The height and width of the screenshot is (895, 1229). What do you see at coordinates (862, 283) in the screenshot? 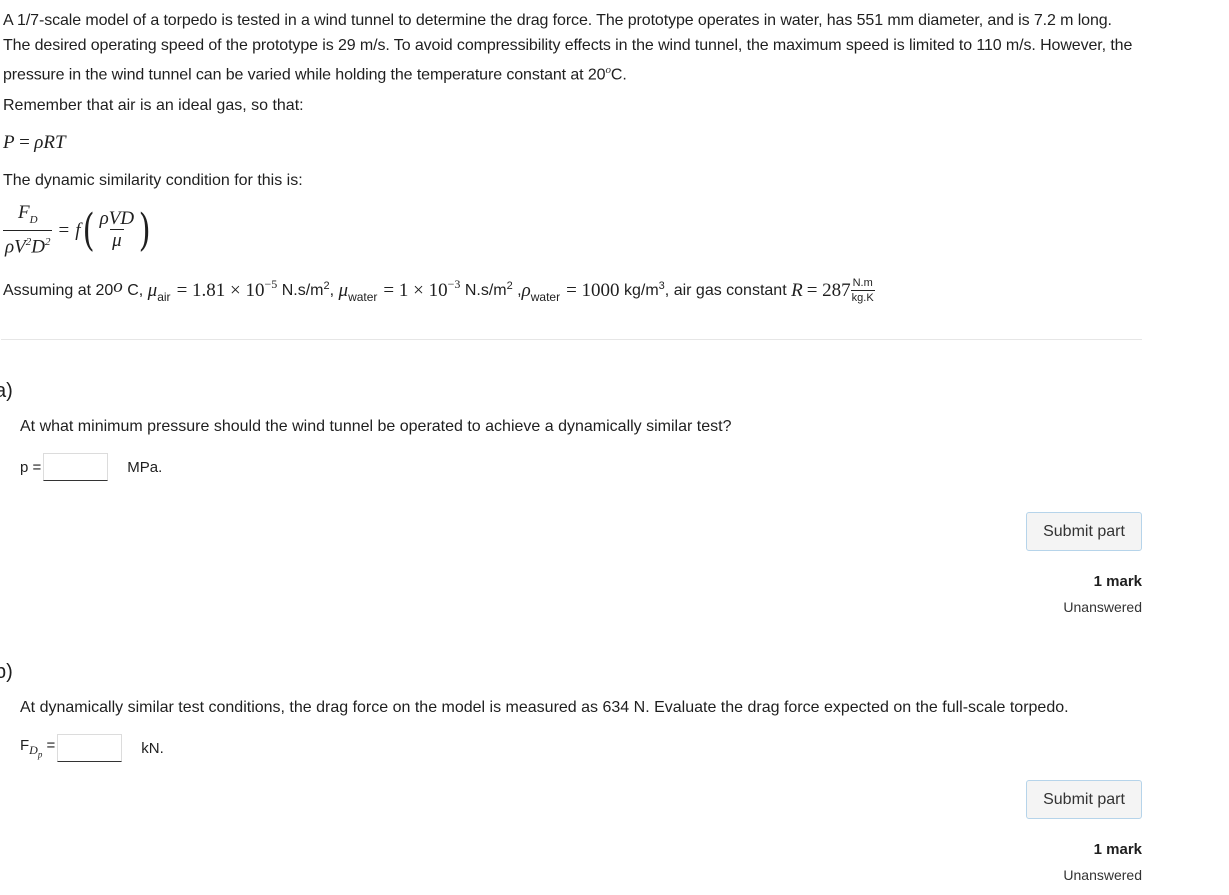
I see `r-unit-numerator: N.m` at bounding box center [862, 283].